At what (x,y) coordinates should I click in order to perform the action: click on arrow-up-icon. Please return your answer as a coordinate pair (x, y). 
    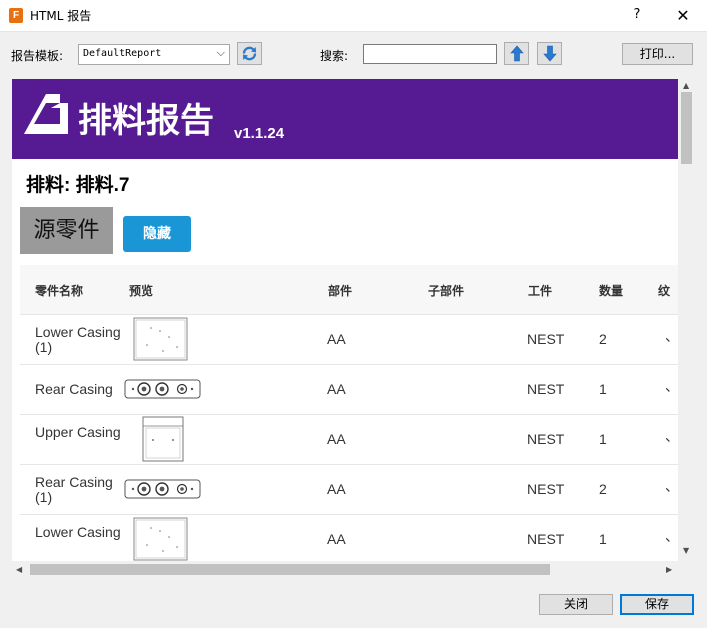
    Looking at the image, I should click on (516, 53).